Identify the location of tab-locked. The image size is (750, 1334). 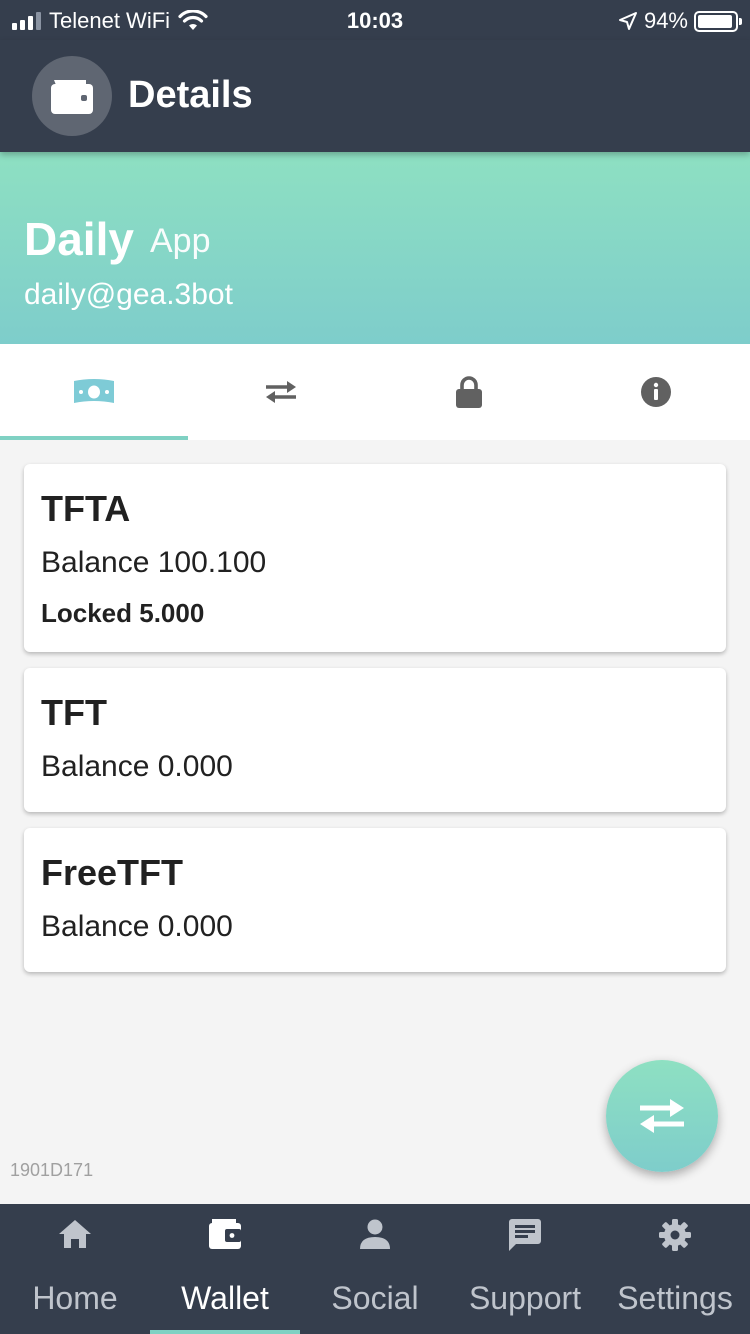
(469, 392).